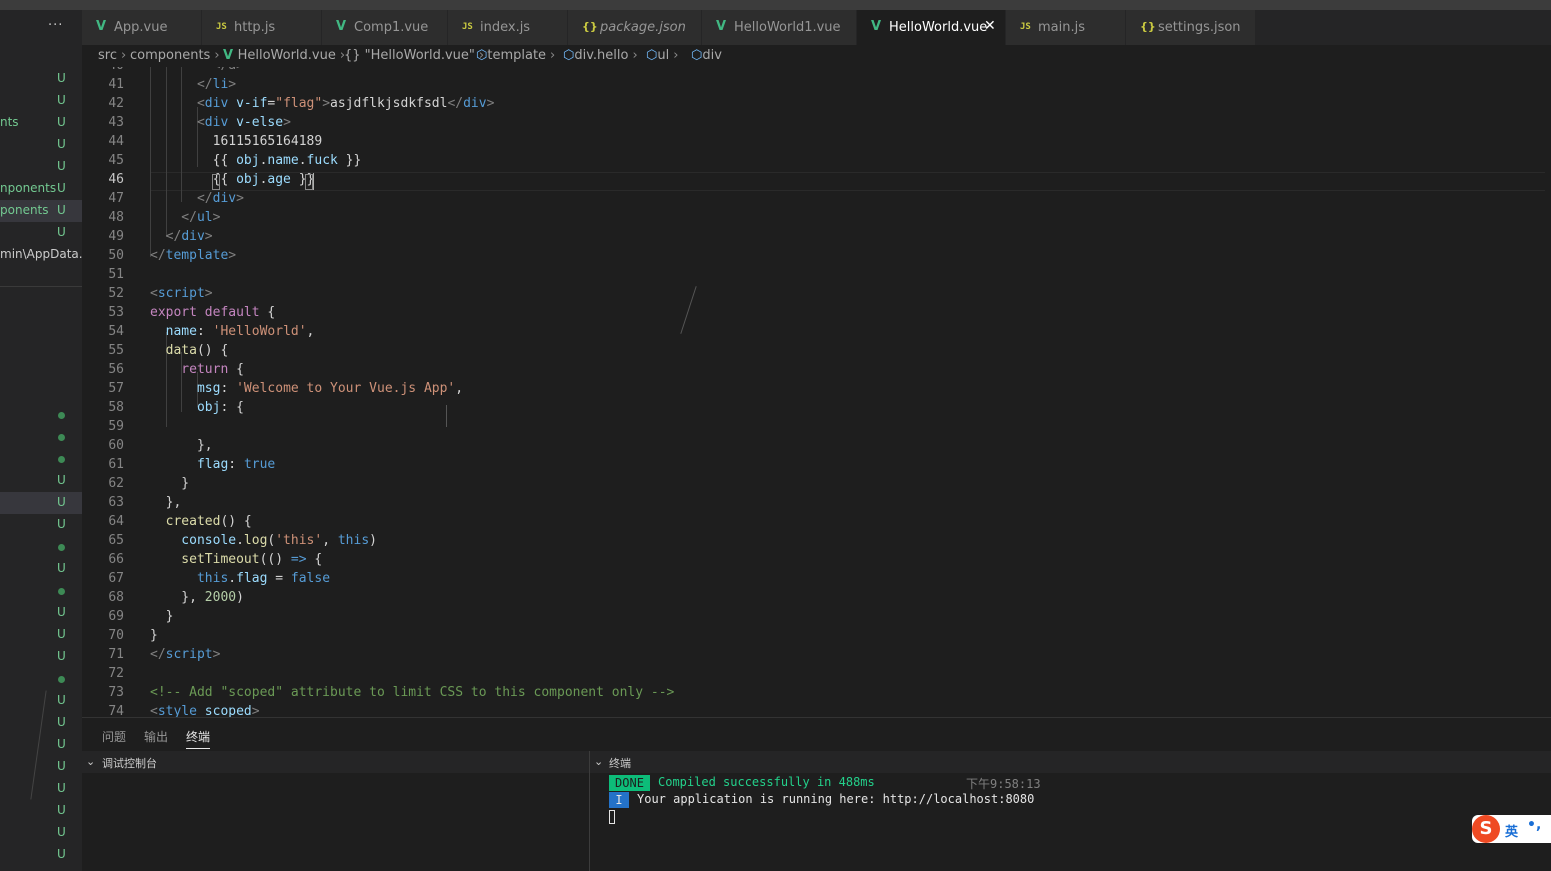 This screenshot has width=1551, height=871. What do you see at coordinates (116, 540) in the screenshot?
I see `line-number: 65` at bounding box center [116, 540].